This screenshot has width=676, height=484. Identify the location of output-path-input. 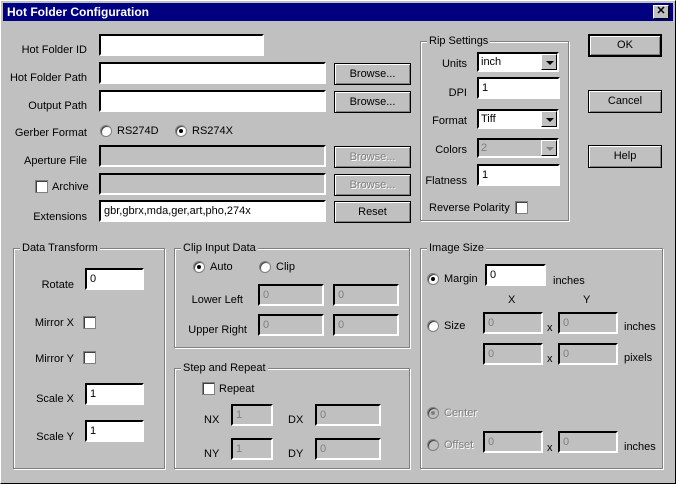
(212, 101).